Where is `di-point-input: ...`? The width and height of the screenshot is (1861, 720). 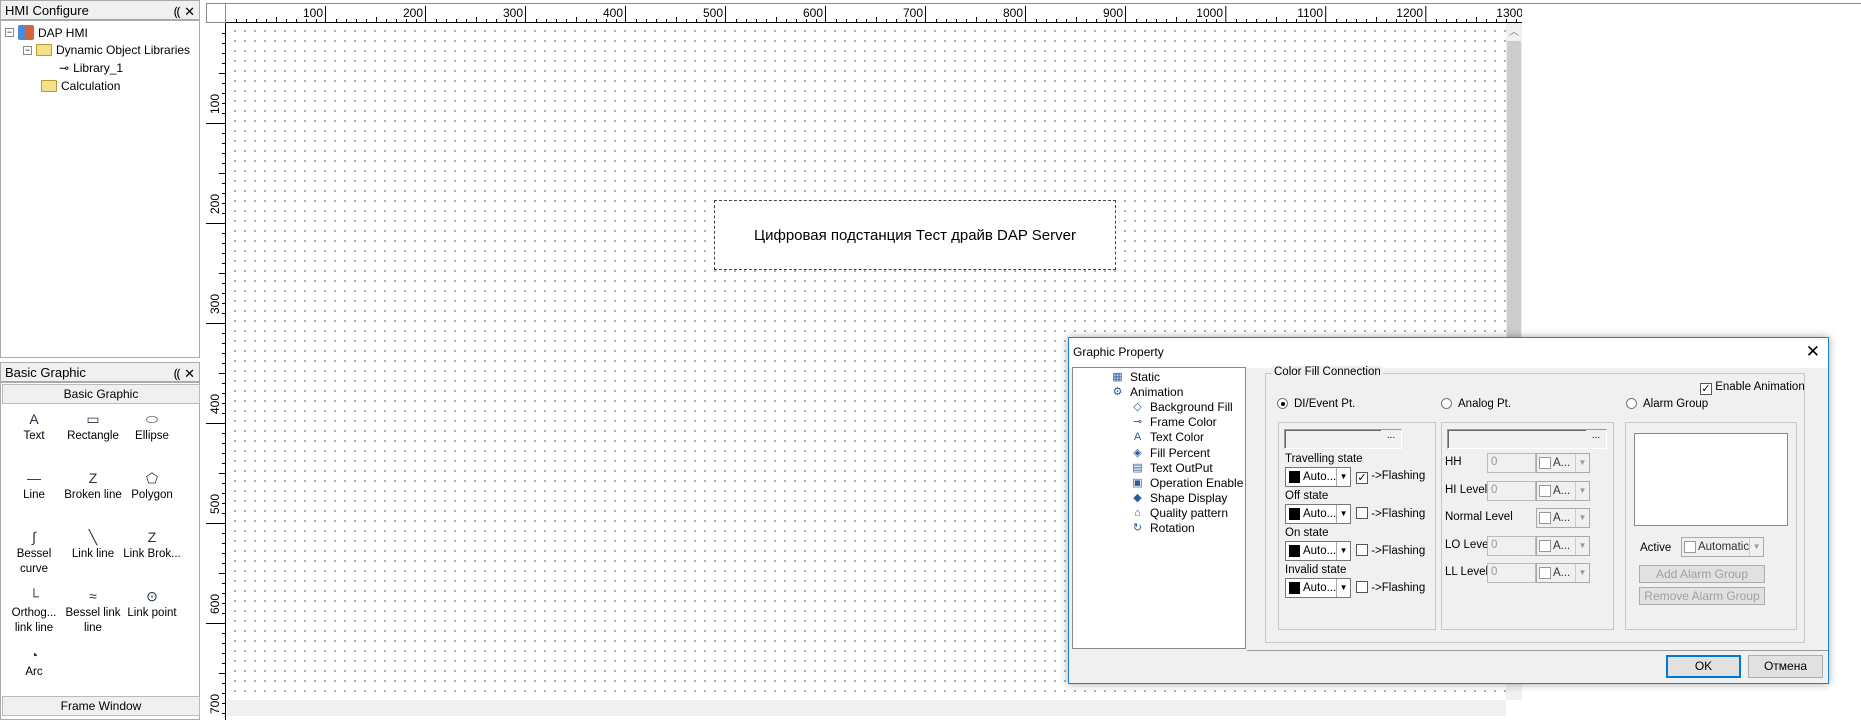
di-point-input: ... is located at coordinates (1343, 439).